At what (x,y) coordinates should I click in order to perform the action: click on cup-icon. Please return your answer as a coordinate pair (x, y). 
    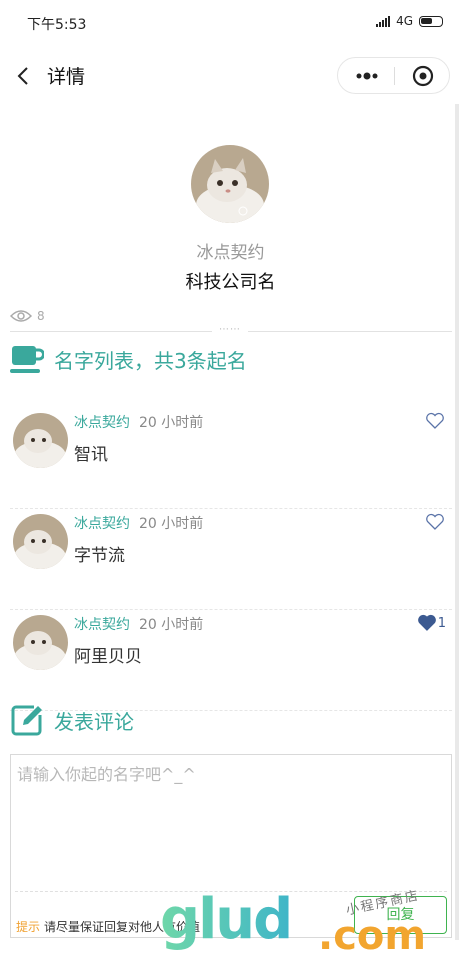
    Looking at the image, I should click on (27, 359).